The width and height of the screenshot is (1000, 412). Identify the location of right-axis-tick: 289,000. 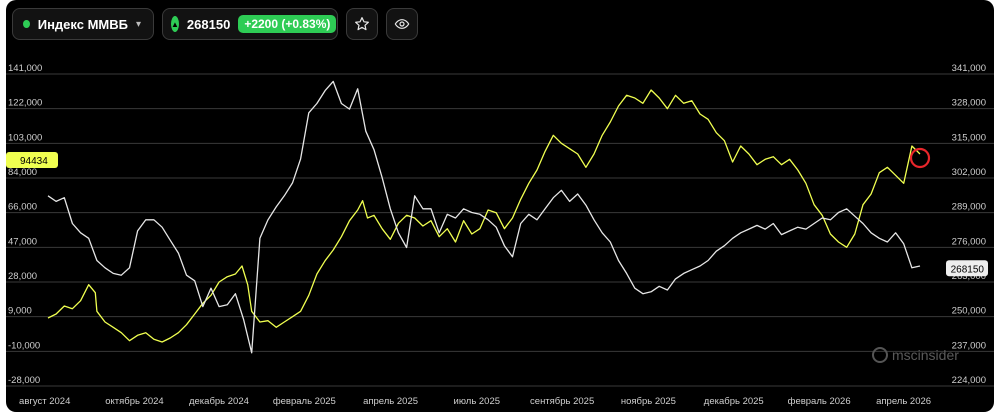
(969, 207).